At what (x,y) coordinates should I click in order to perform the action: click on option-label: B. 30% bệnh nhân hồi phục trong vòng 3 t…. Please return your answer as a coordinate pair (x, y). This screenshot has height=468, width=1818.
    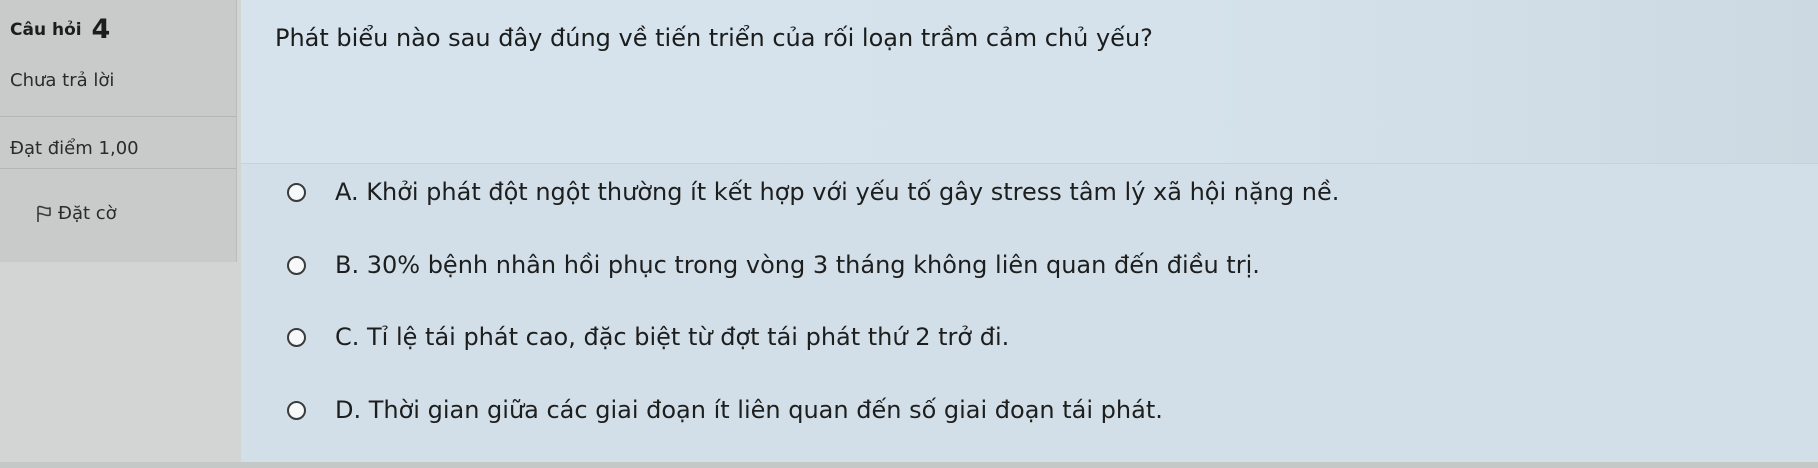
    Looking at the image, I should click on (797, 265).